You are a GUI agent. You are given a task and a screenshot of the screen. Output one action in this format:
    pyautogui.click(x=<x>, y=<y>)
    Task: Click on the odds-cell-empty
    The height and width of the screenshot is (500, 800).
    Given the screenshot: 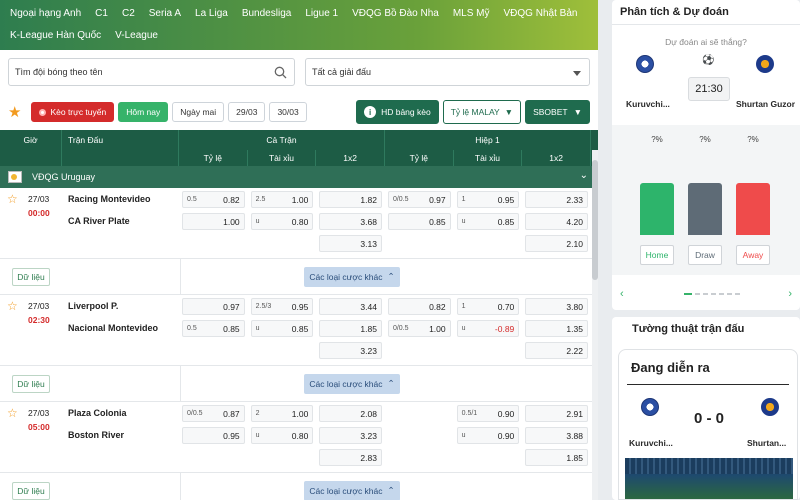 What is the action you would take?
    pyautogui.click(x=419, y=457)
    